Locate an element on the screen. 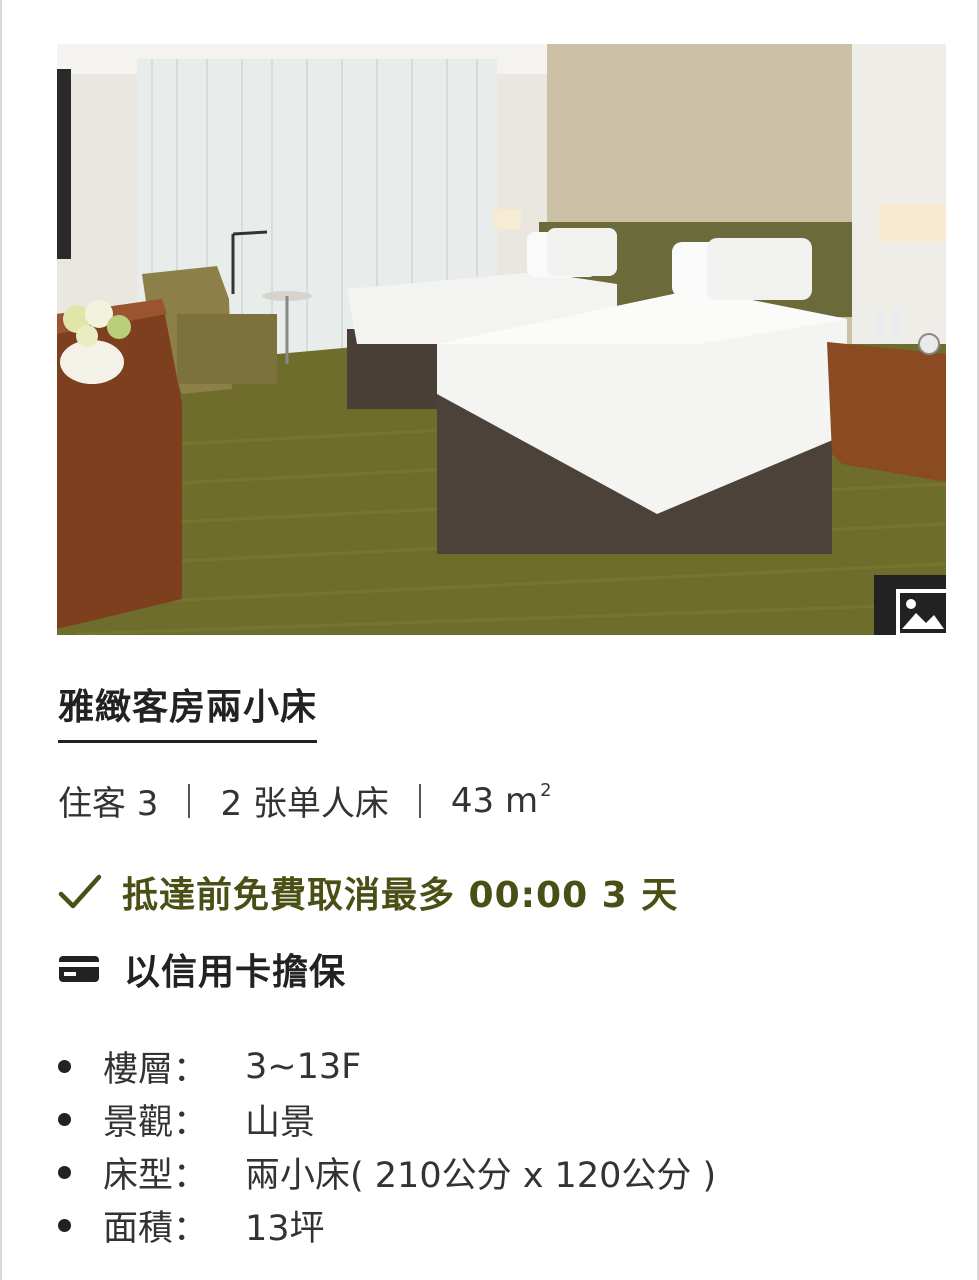  detail-key: 床型： is located at coordinates (156, 1176).